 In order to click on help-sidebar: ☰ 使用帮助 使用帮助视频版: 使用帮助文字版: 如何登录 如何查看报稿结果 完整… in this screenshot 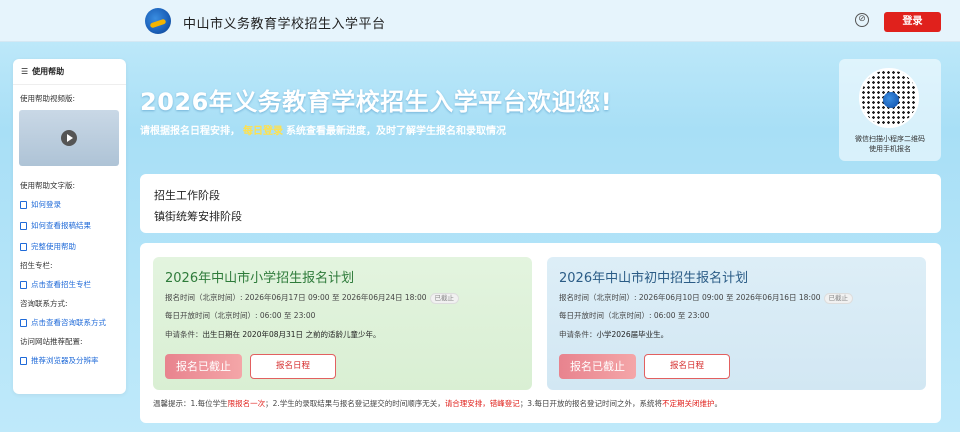, I will do `click(69, 226)`.